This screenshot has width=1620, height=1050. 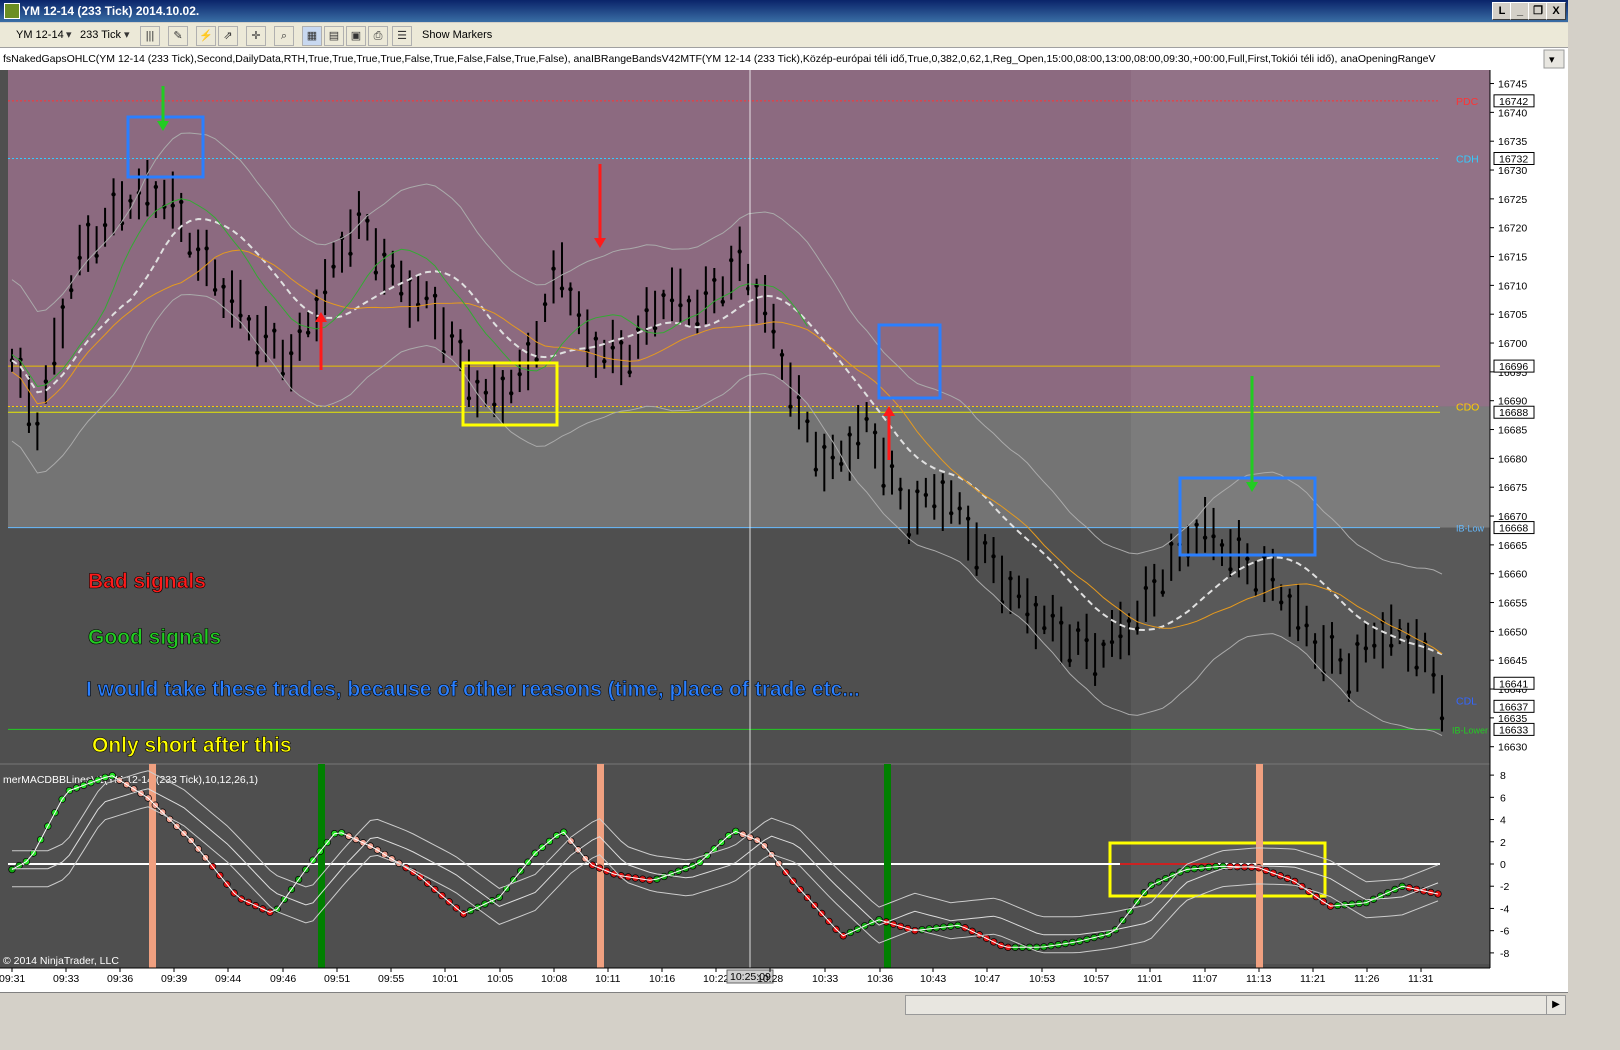 What do you see at coordinates (127, 35) in the screenshot?
I see `period-dropdown-icon: ▾` at bounding box center [127, 35].